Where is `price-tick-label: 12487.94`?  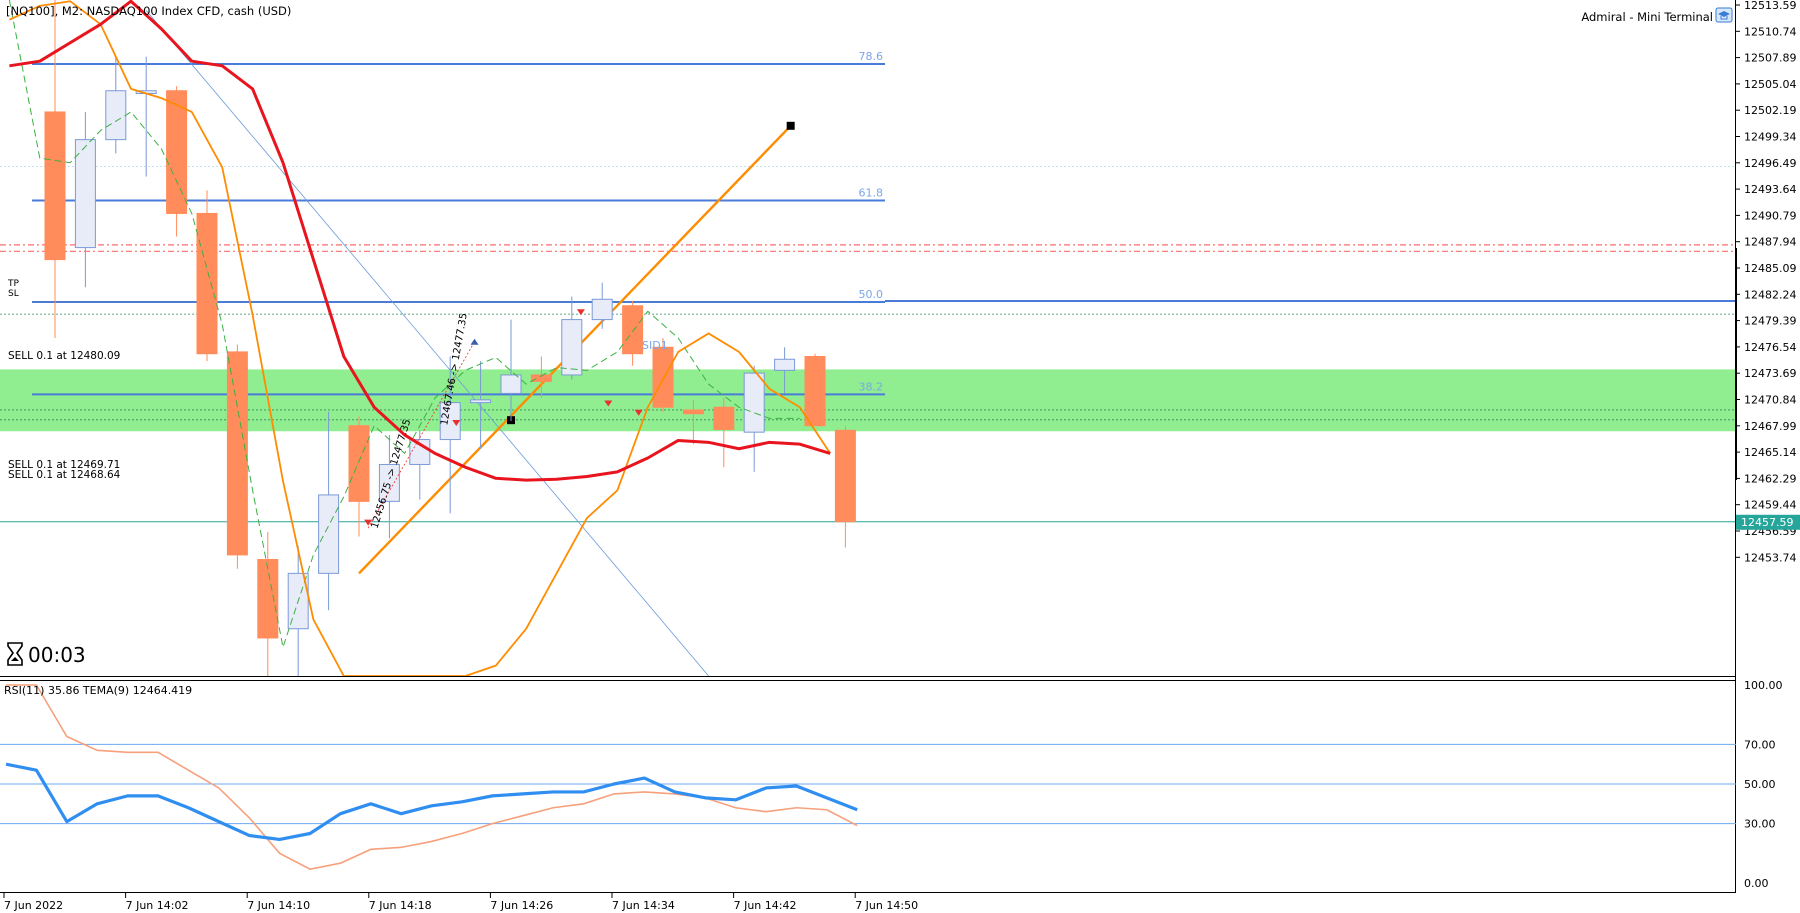
price-tick-label: 12487.94 is located at coordinates (1770, 242).